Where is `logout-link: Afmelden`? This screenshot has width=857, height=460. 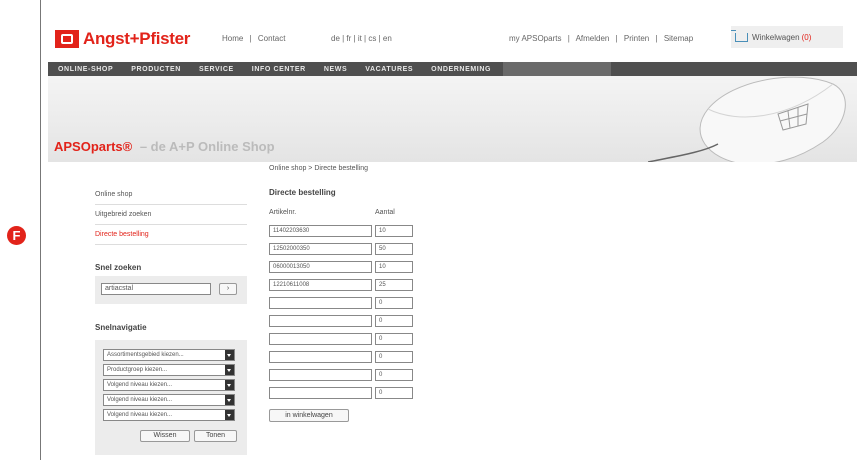 logout-link: Afmelden is located at coordinates (593, 38).